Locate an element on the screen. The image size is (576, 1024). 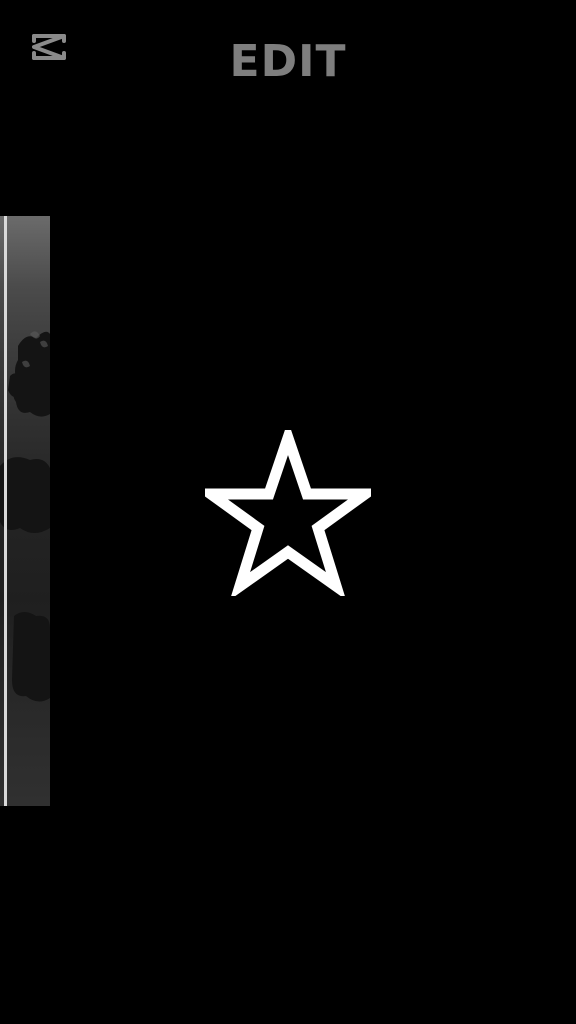
star-outline-icon is located at coordinates (288, 510).